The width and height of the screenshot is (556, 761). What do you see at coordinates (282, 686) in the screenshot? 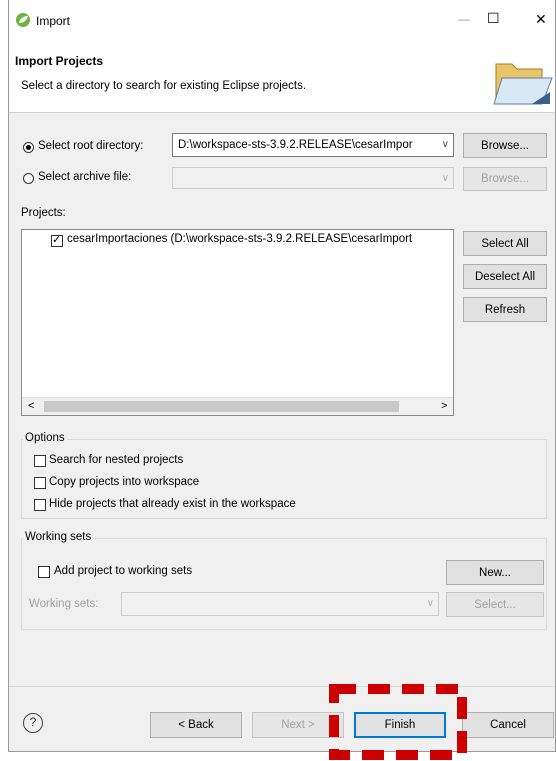
I see `footer-divider` at bounding box center [282, 686].